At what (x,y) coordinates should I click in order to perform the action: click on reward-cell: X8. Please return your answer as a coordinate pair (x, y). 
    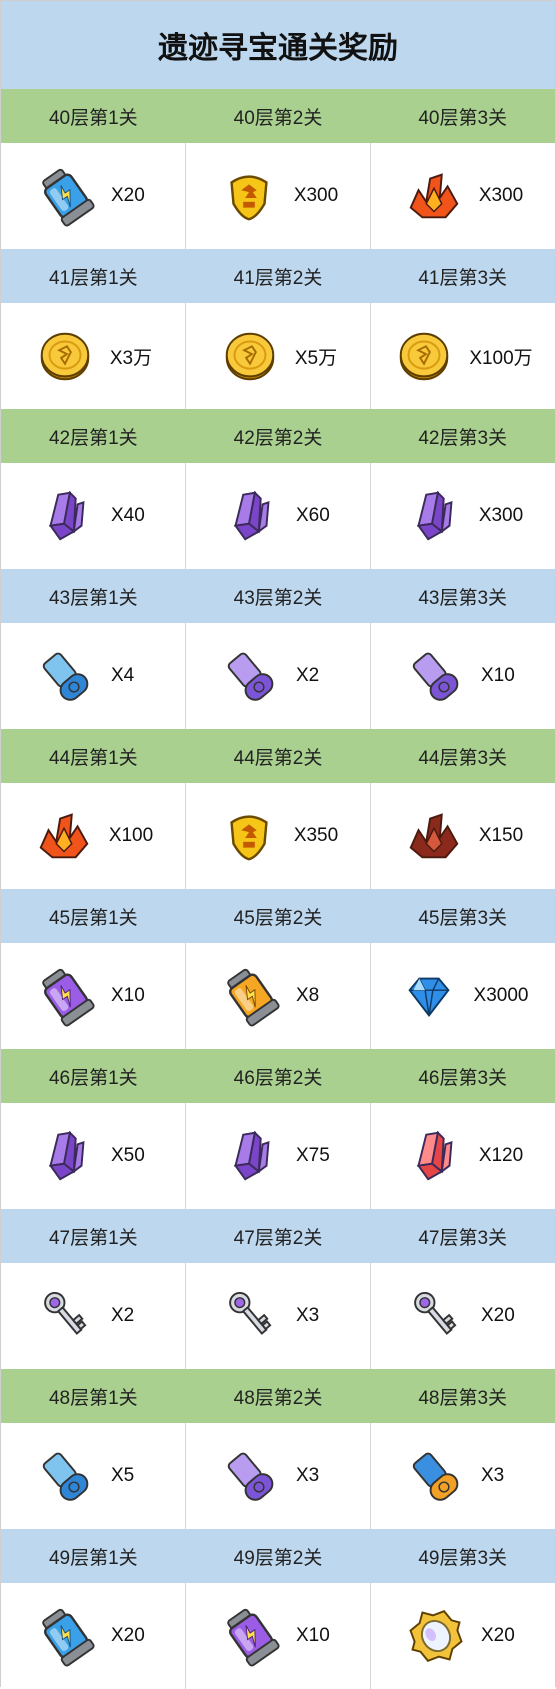
    Looking at the image, I should click on (278, 996).